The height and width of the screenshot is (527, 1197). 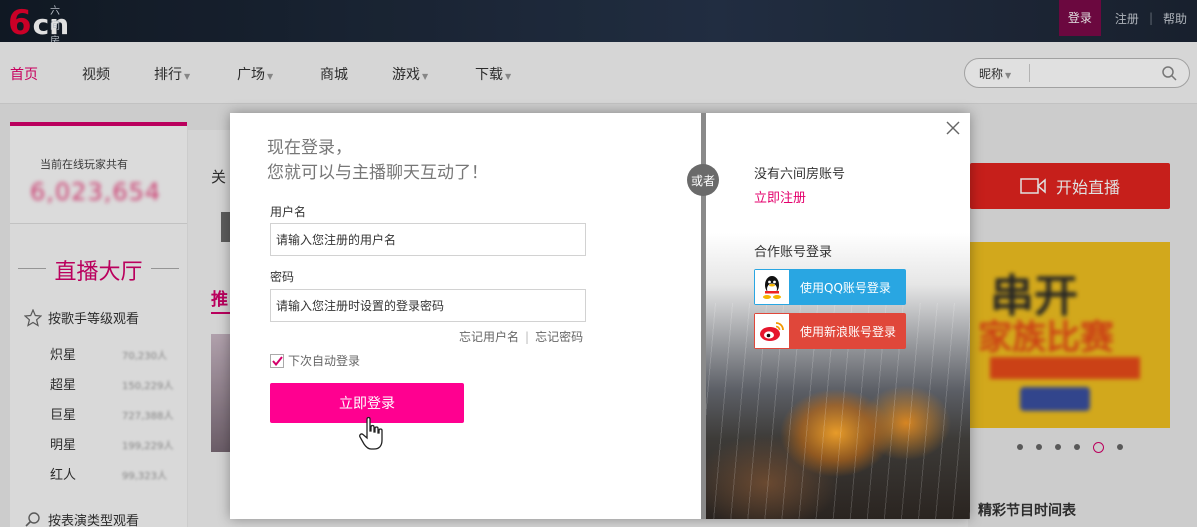 What do you see at coordinates (559, 337) in the screenshot?
I see `forgot-password-link: 忘记密码` at bounding box center [559, 337].